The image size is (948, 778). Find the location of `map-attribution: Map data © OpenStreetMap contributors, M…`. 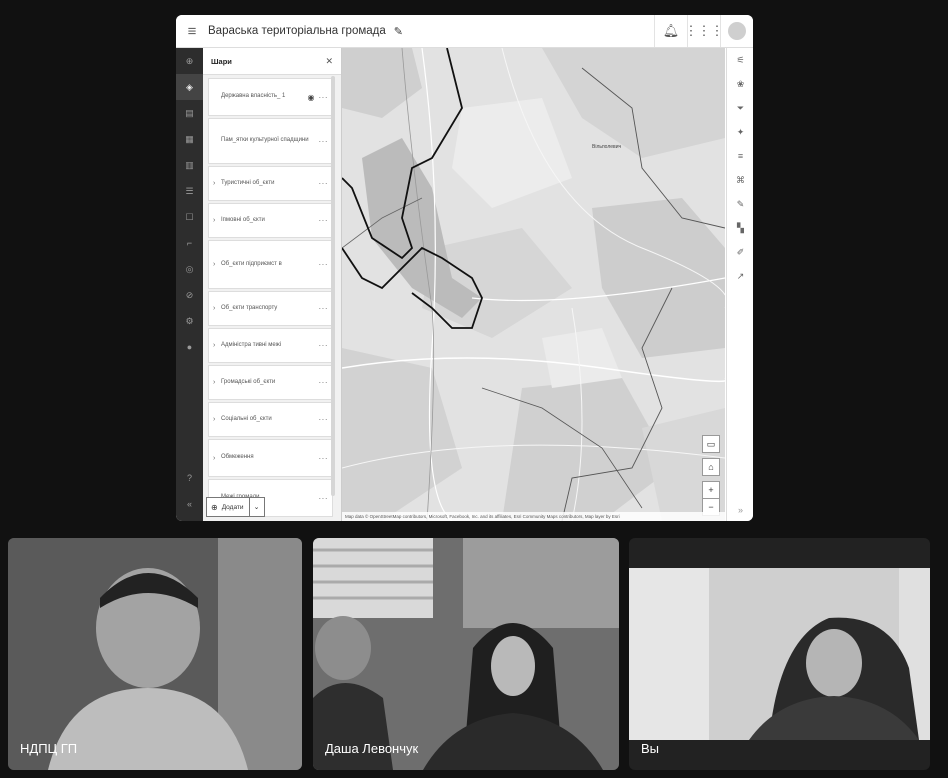

map-attribution: Map data © OpenStreetMap contributors, M… is located at coordinates (533, 516).